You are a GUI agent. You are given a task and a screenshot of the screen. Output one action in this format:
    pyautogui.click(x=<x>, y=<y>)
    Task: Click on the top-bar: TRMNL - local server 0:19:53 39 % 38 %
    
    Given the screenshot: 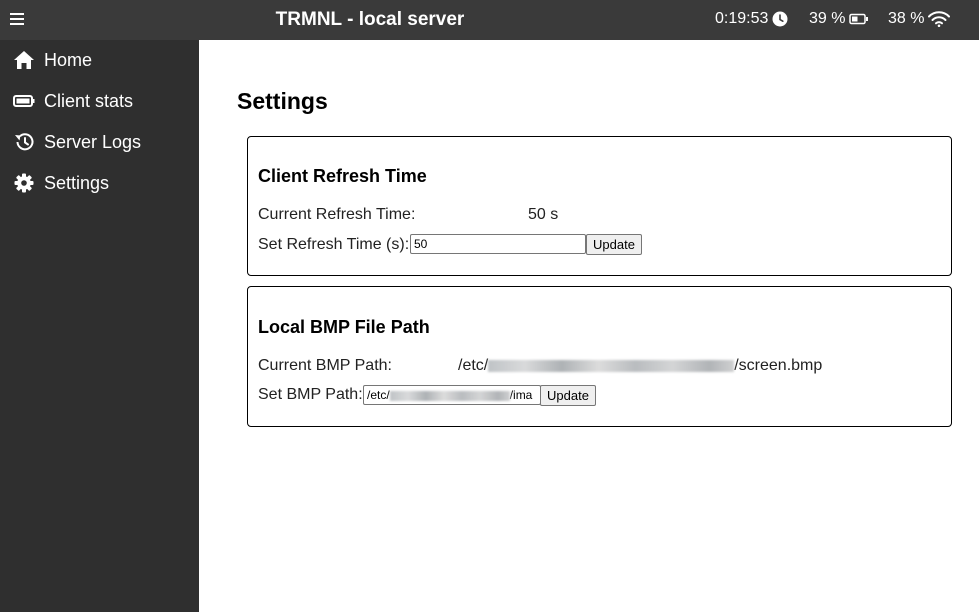 What is the action you would take?
    pyautogui.click(x=489, y=20)
    